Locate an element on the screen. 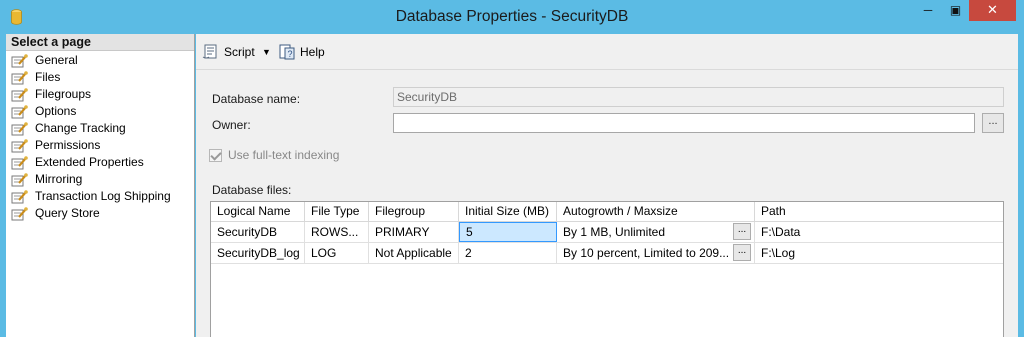 Image resolution: width=1024 pixels, height=337 pixels. sidebar-item-label: Transaction Log Shipping is located at coordinates (103, 196).